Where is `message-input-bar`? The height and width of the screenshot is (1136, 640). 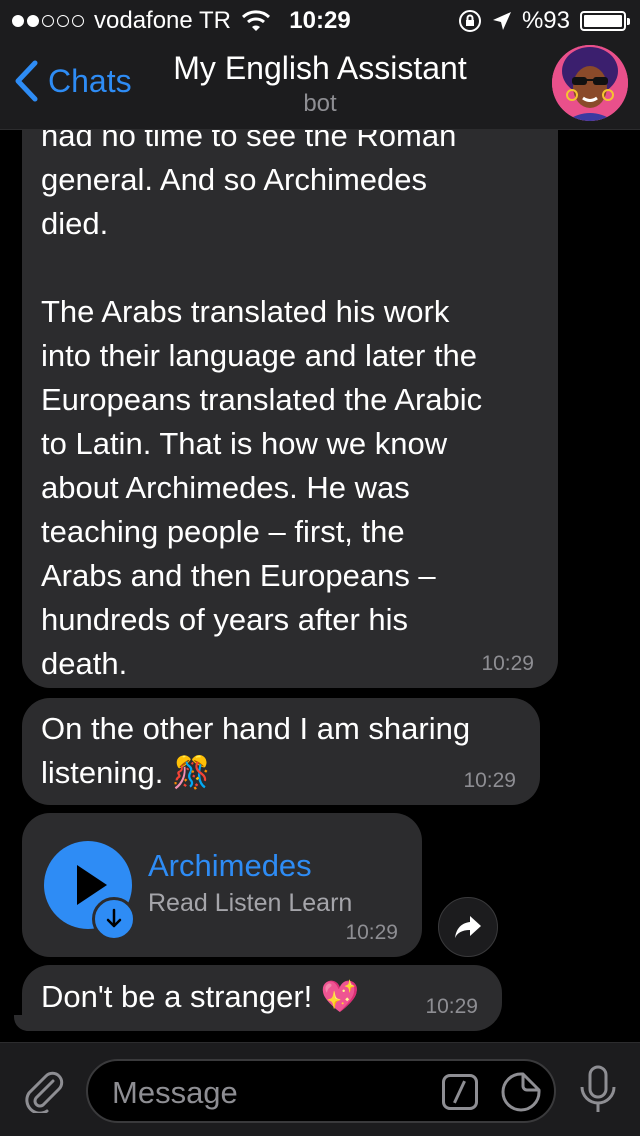 message-input-bar is located at coordinates (320, 1089).